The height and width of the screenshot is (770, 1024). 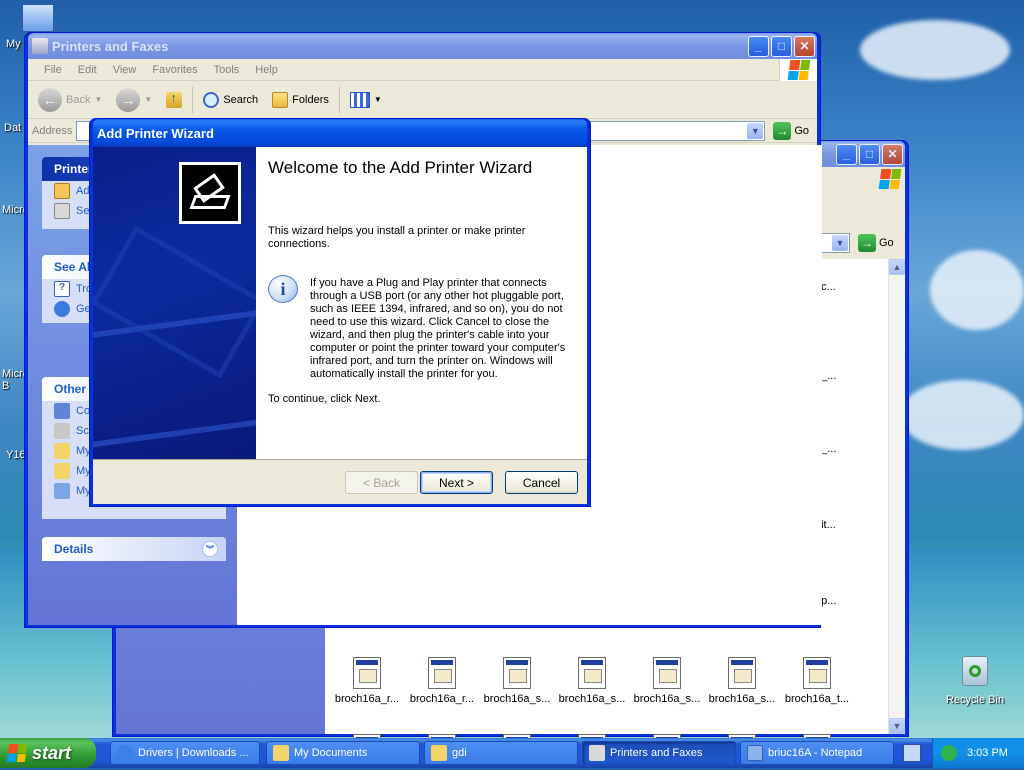 What do you see at coordinates (501, 753) in the screenshot?
I see `taskbar-item-gdi: gdi` at bounding box center [501, 753].